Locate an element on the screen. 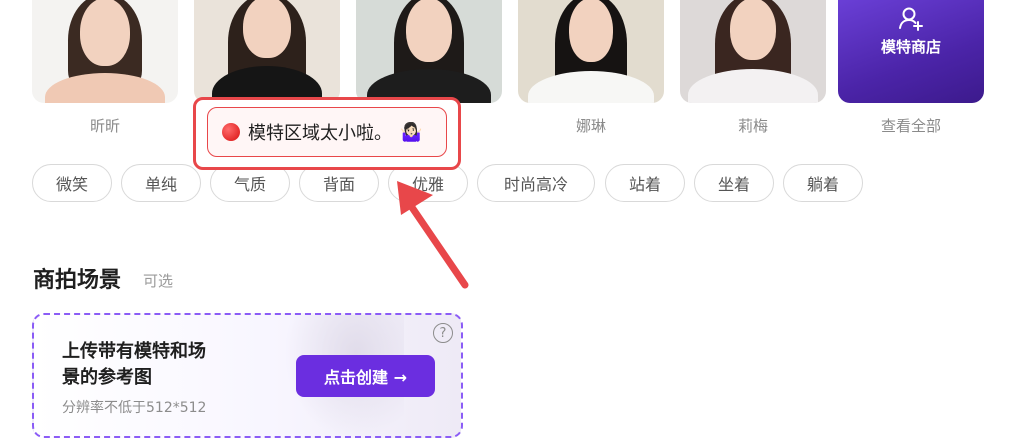 The height and width of the screenshot is (445, 1024). shrug-emoji: 🤷🏻‍♀️ is located at coordinates (411, 132).